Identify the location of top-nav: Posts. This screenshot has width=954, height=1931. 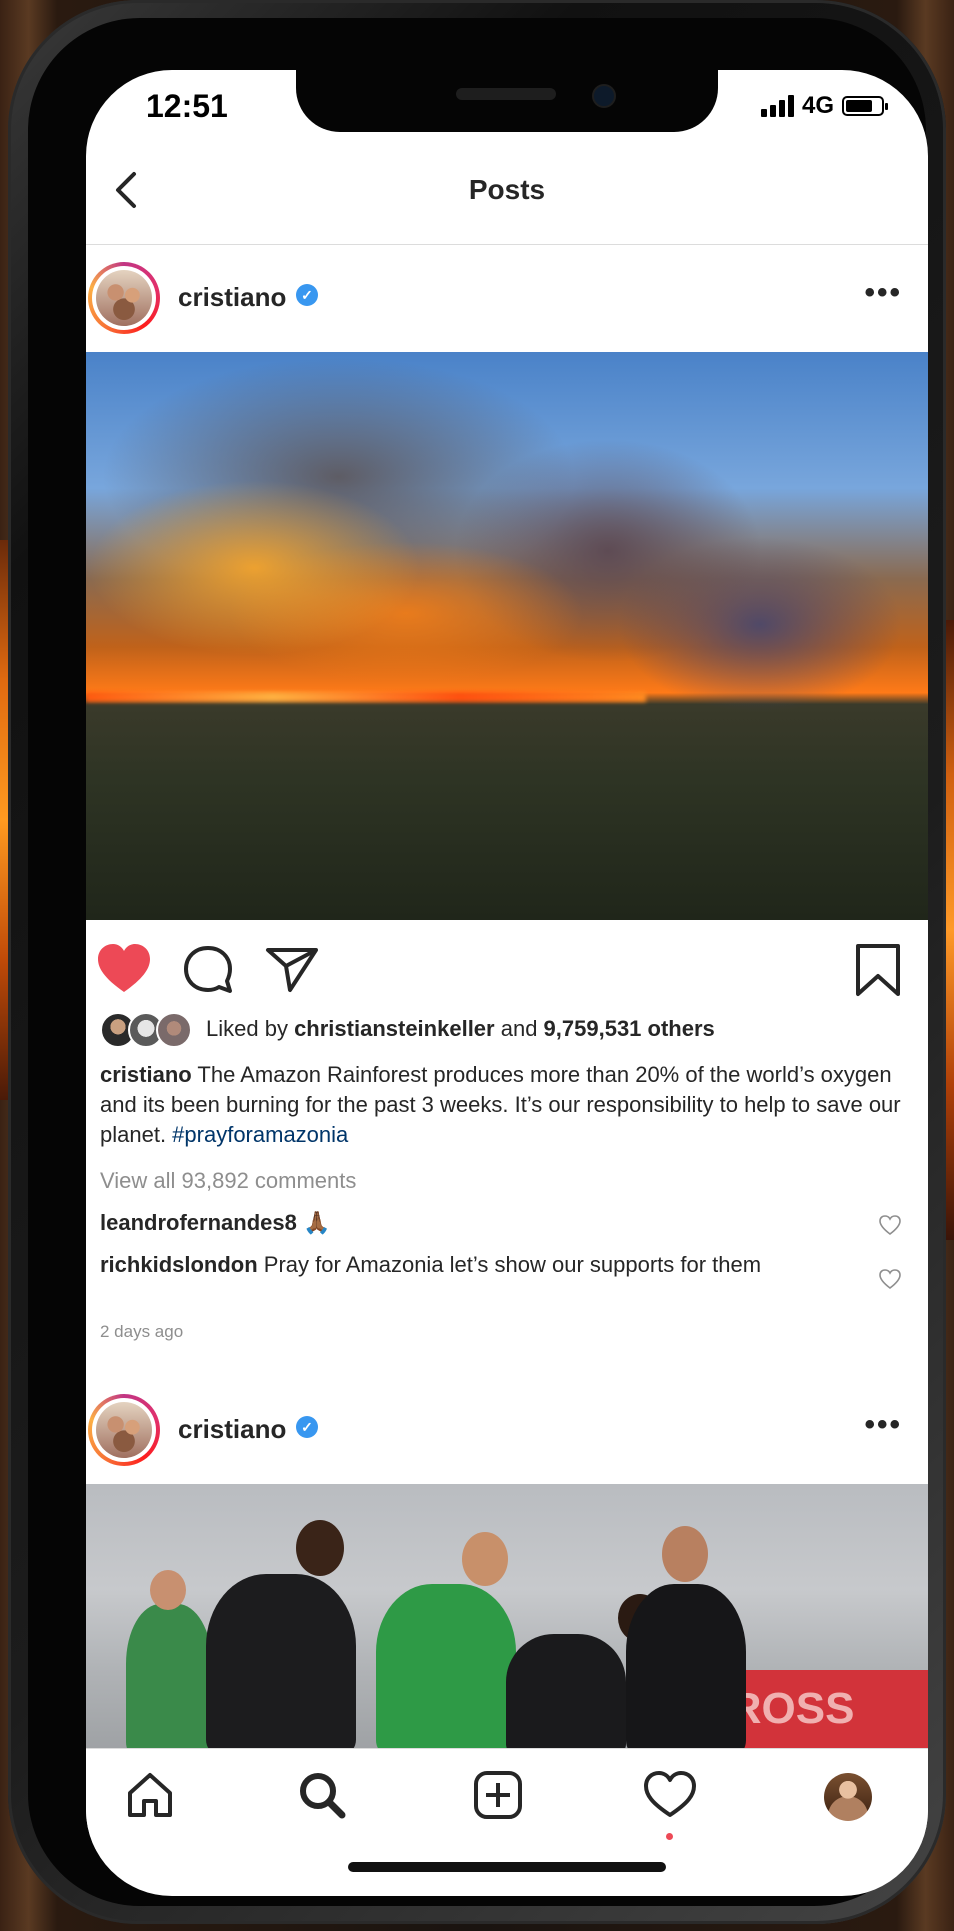
(507, 193).